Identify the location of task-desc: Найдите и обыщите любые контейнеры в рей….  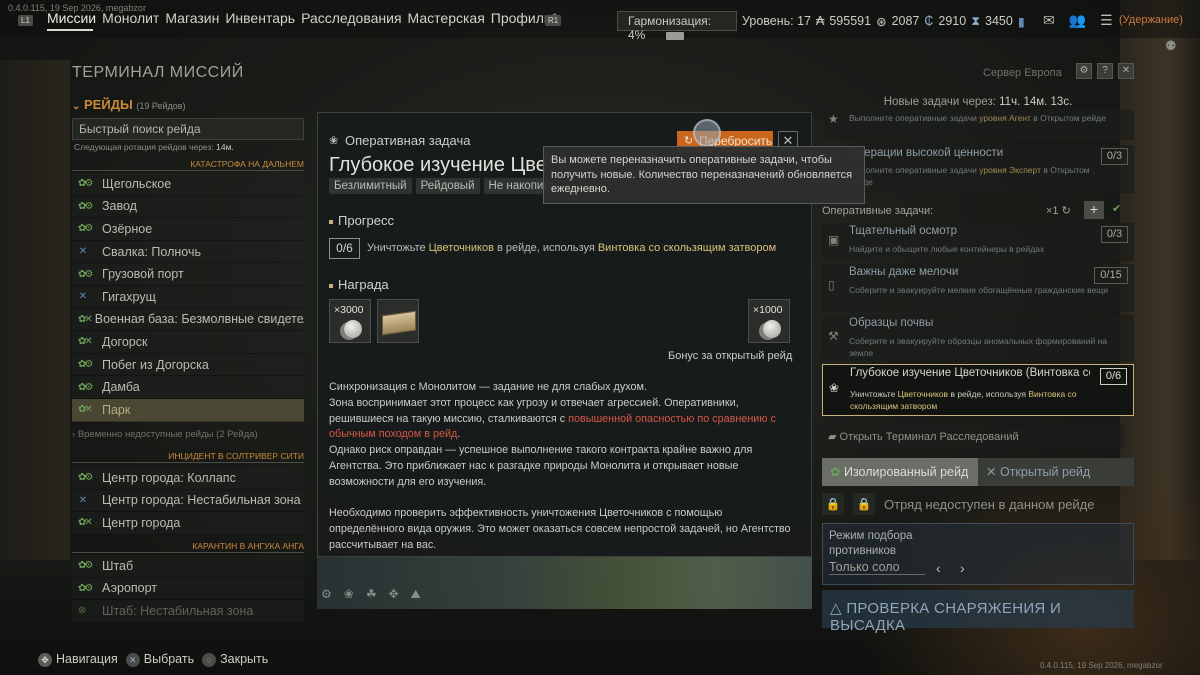
(947, 249).